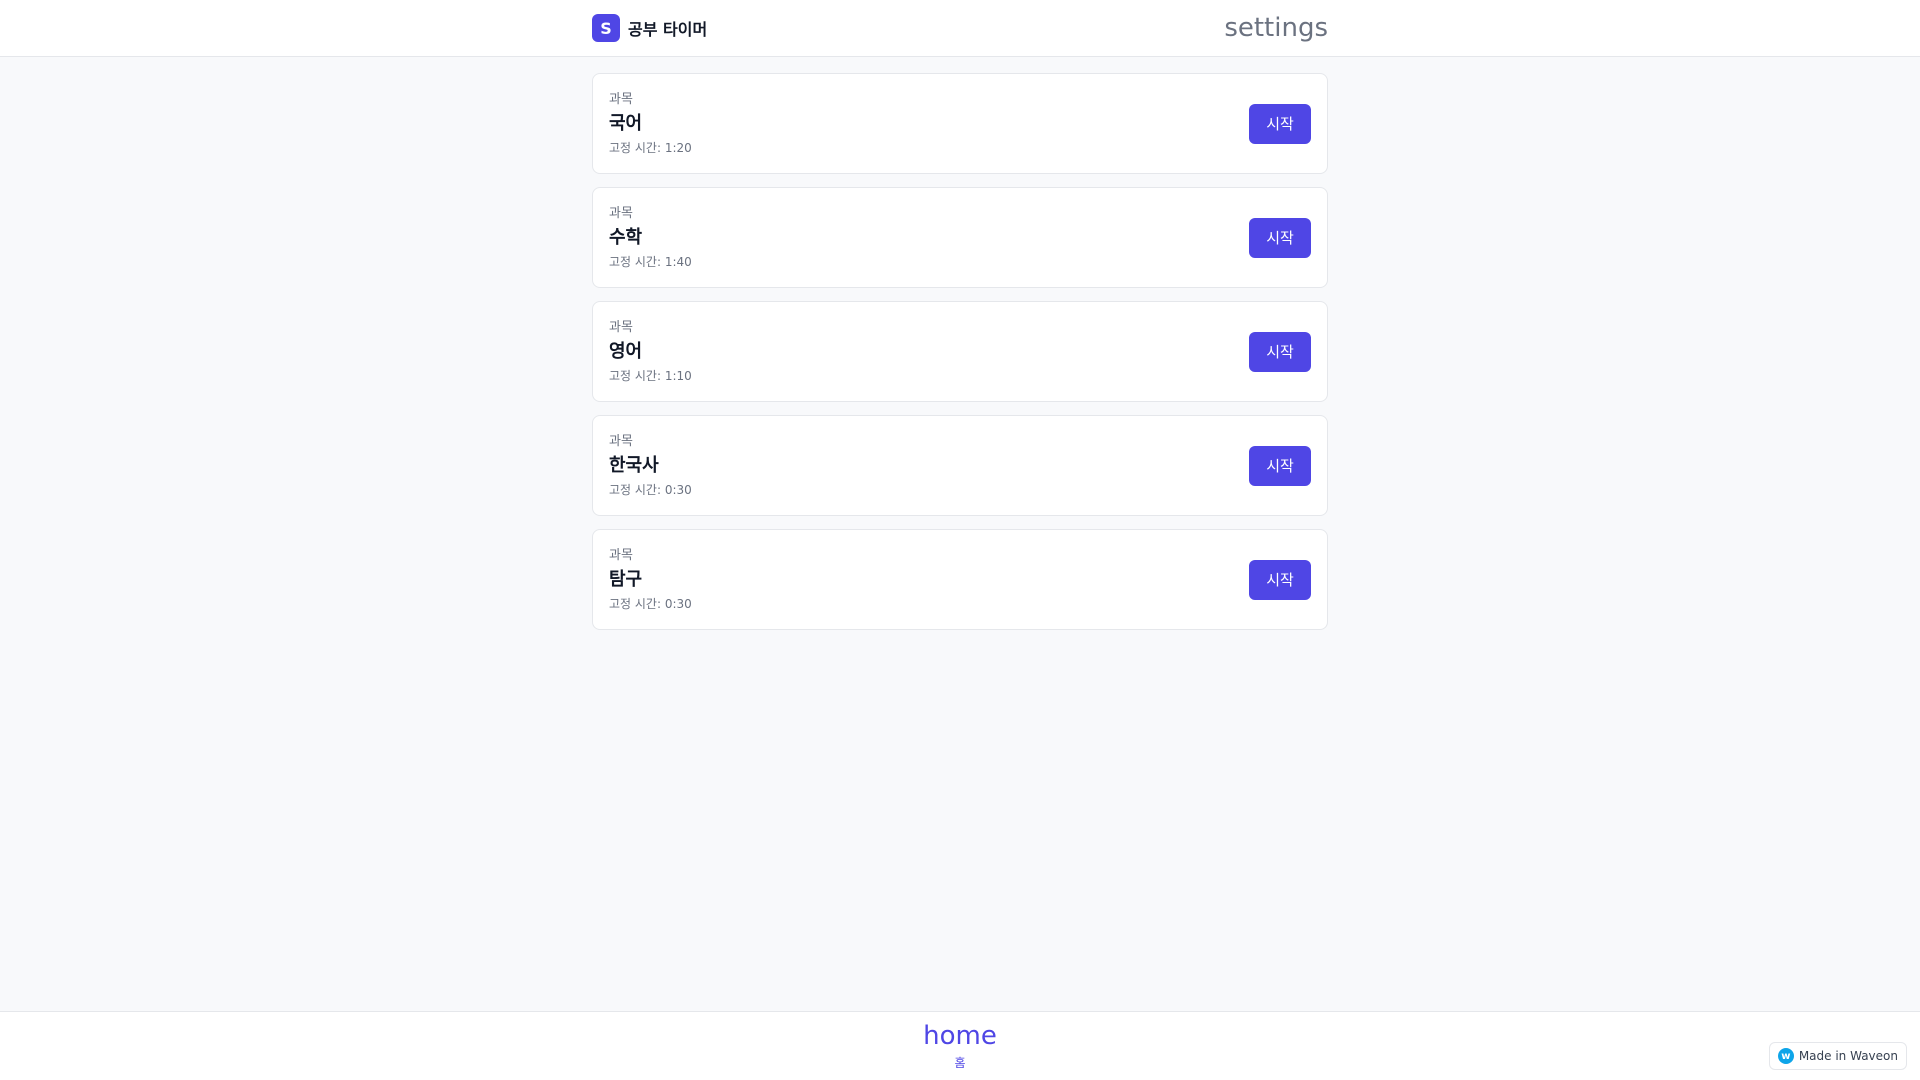  Describe the element at coordinates (1848, 1056) in the screenshot. I see `badge-text: Made in Waveon` at that location.